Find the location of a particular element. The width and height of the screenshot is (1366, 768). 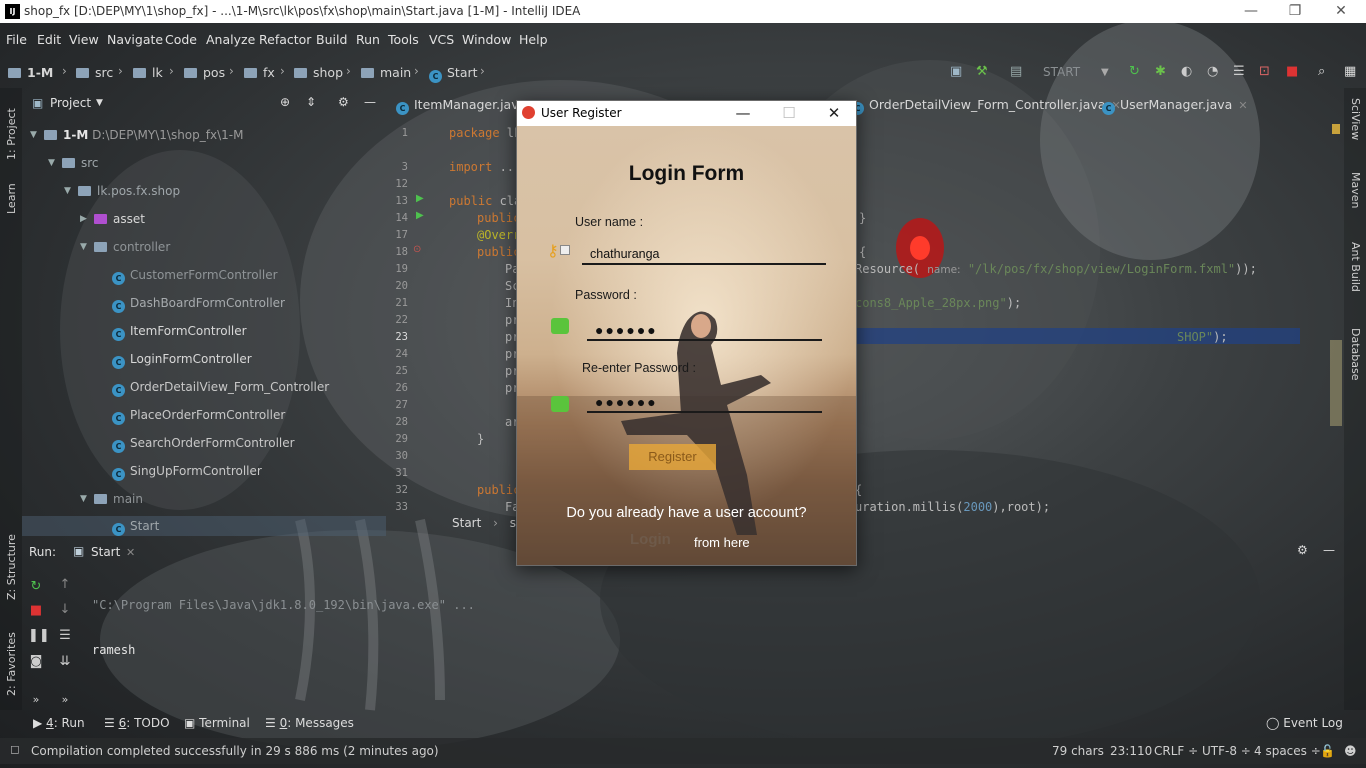

status-encoding: UTF-8 ÷ is located at coordinates (1226, 751).